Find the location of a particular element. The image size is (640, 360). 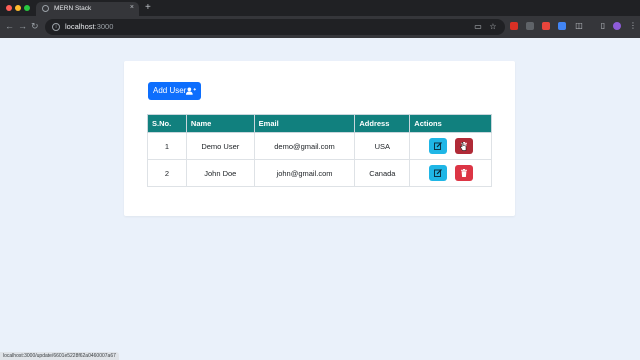

user-email: john@gmail.com is located at coordinates (304, 173).